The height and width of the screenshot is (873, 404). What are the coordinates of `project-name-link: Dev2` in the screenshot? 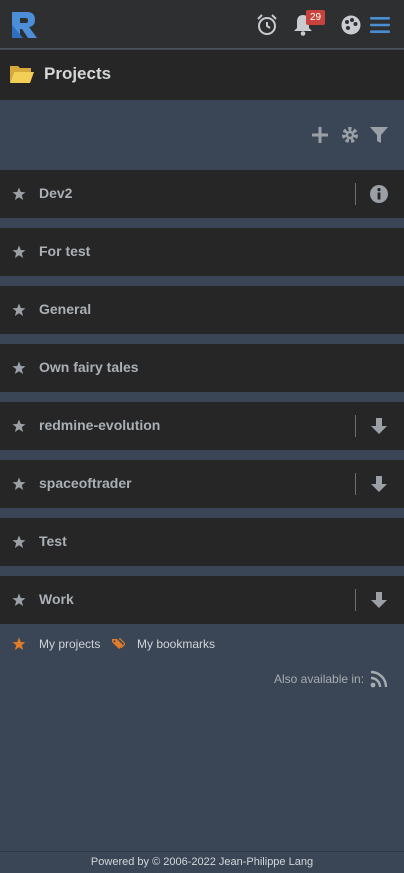 It's located at (55, 193).